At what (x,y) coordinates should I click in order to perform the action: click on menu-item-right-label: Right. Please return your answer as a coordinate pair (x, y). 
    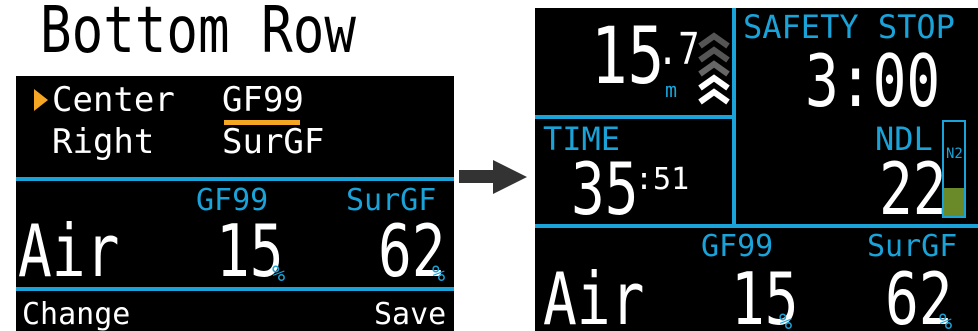
    Looking at the image, I should click on (103, 142).